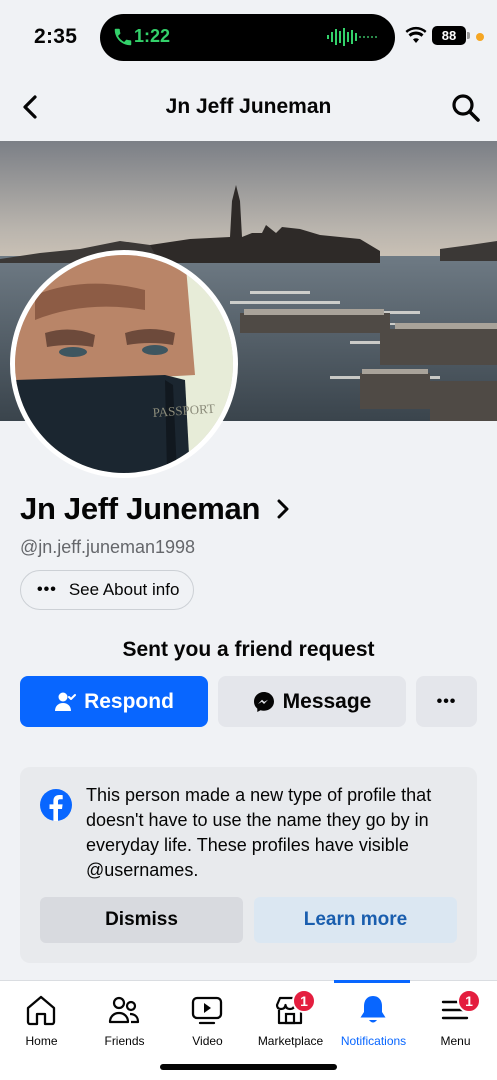  I want to click on username: @jn.jeff.juneman1998, so click(108, 547).